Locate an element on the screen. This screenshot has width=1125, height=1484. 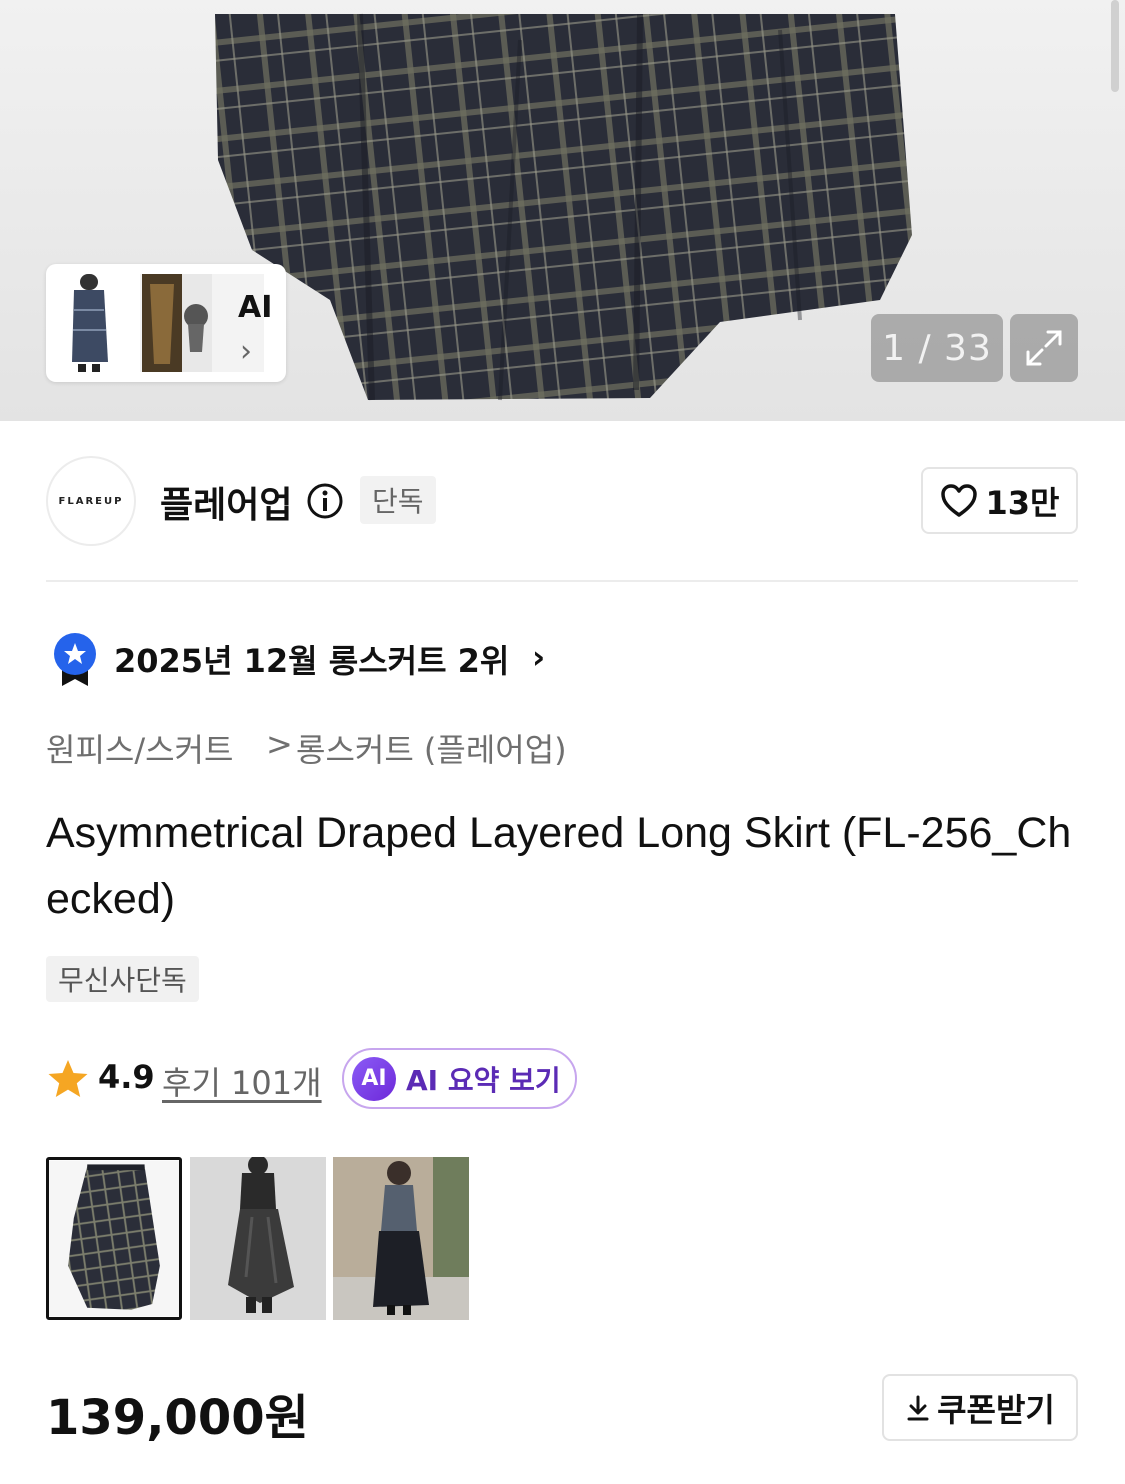
brand-name: 플레어업 is located at coordinates (226, 502).